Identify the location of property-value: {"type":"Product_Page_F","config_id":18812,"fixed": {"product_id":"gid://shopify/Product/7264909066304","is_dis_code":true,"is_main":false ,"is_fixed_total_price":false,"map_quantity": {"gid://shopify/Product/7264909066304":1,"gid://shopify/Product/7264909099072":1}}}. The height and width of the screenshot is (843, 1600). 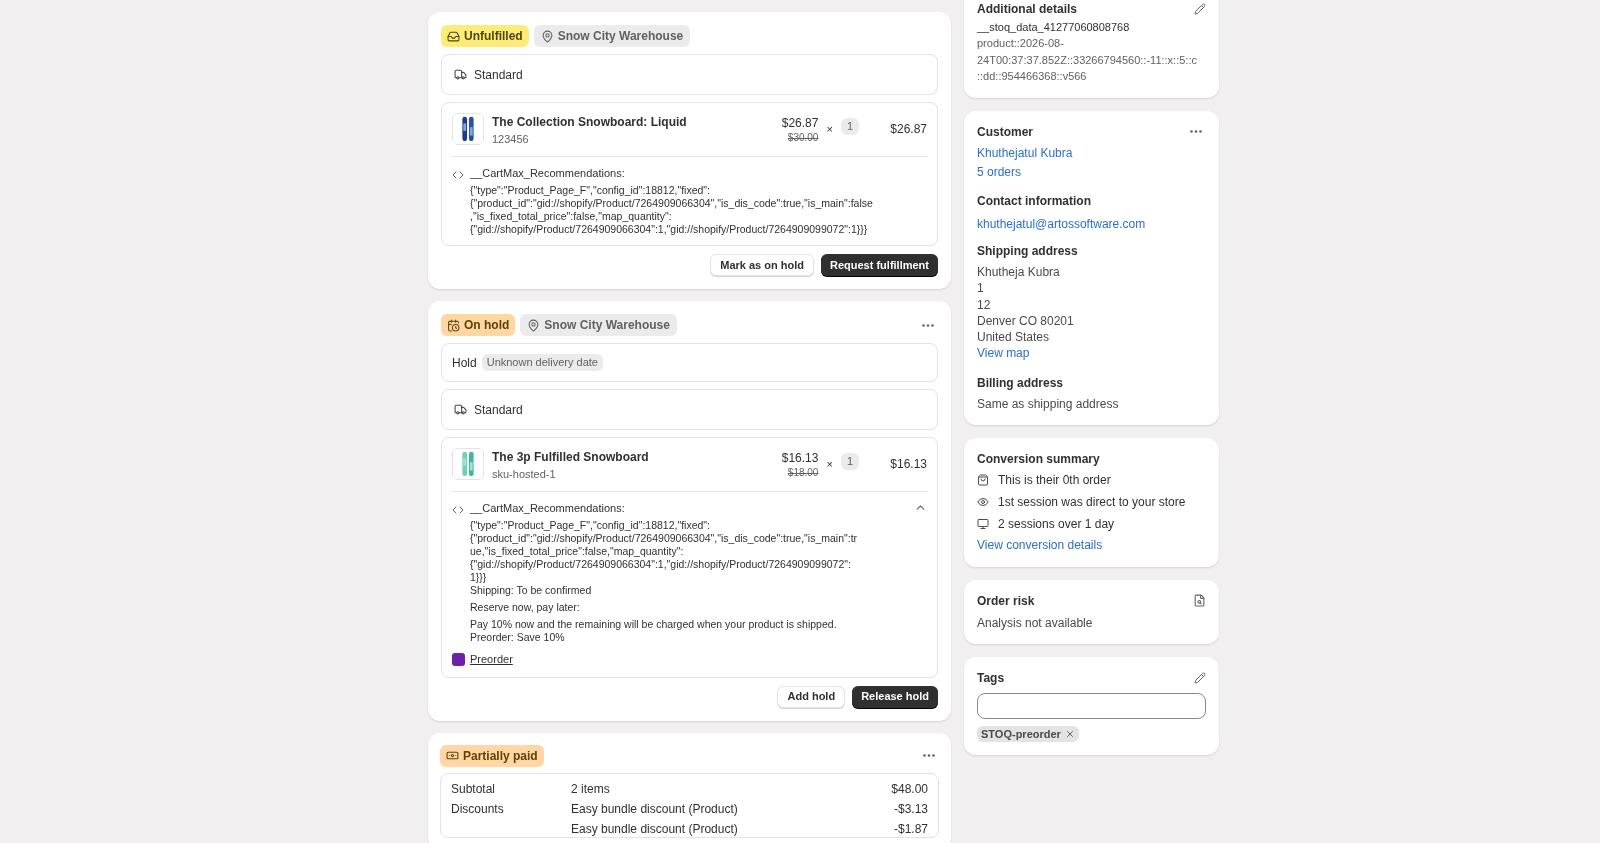
(672, 210).